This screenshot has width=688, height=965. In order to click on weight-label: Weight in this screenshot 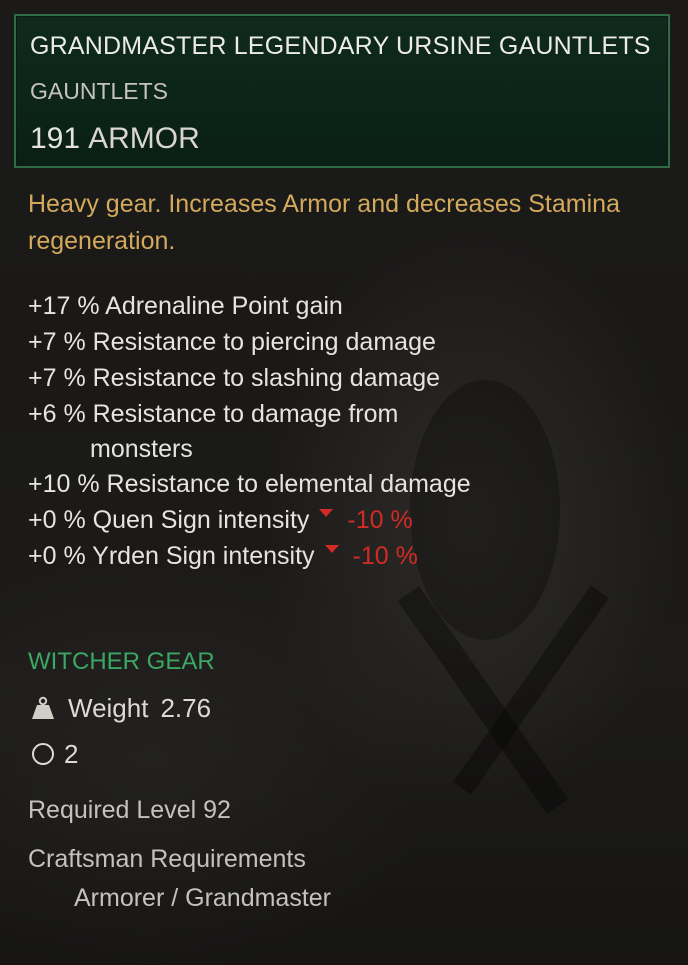, I will do `click(108, 707)`.